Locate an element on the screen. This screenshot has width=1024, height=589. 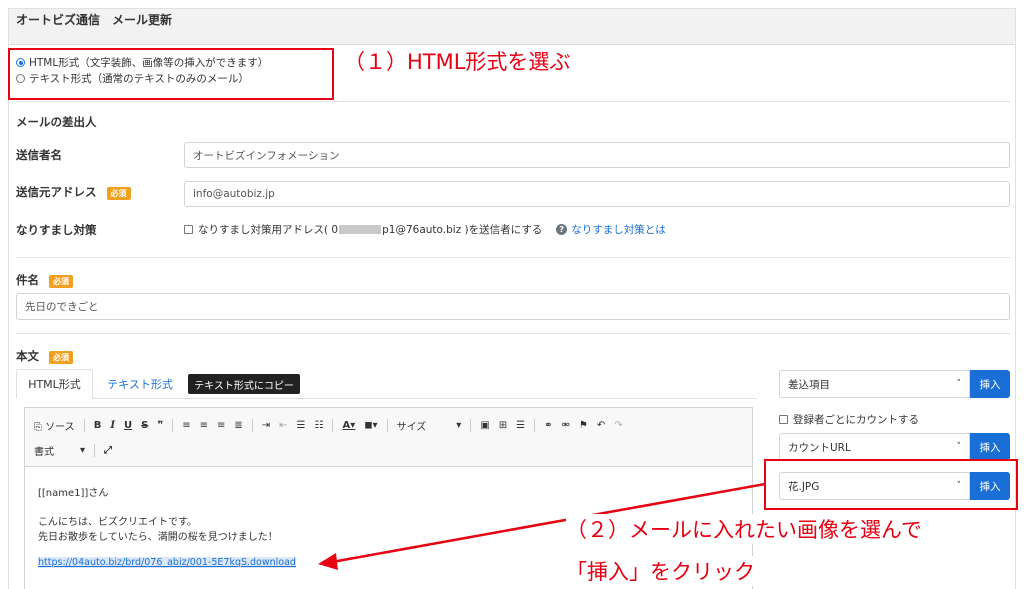
numbered-list-icon: ☷ is located at coordinates (319, 425).